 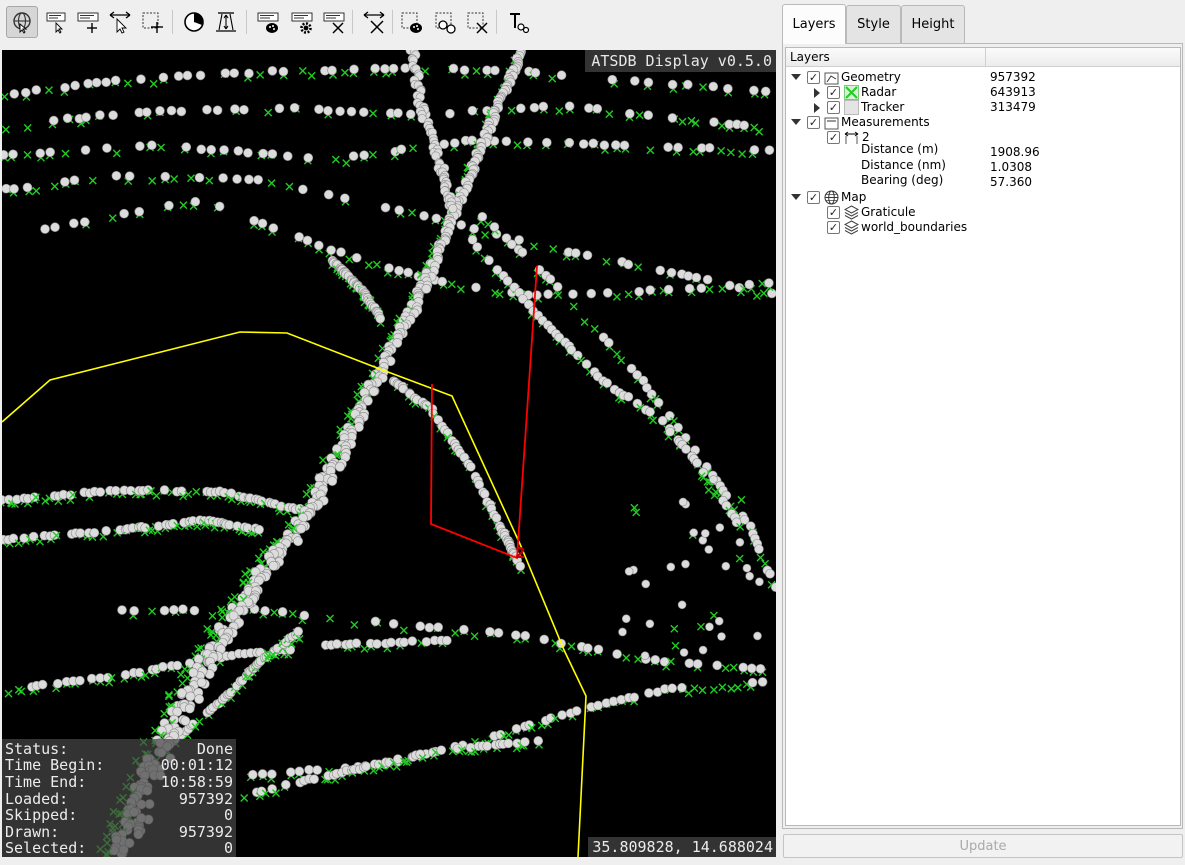 What do you see at coordinates (813, 197) in the screenshot?
I see `map-checkbox: ✓` at bounding box center [813, 197].